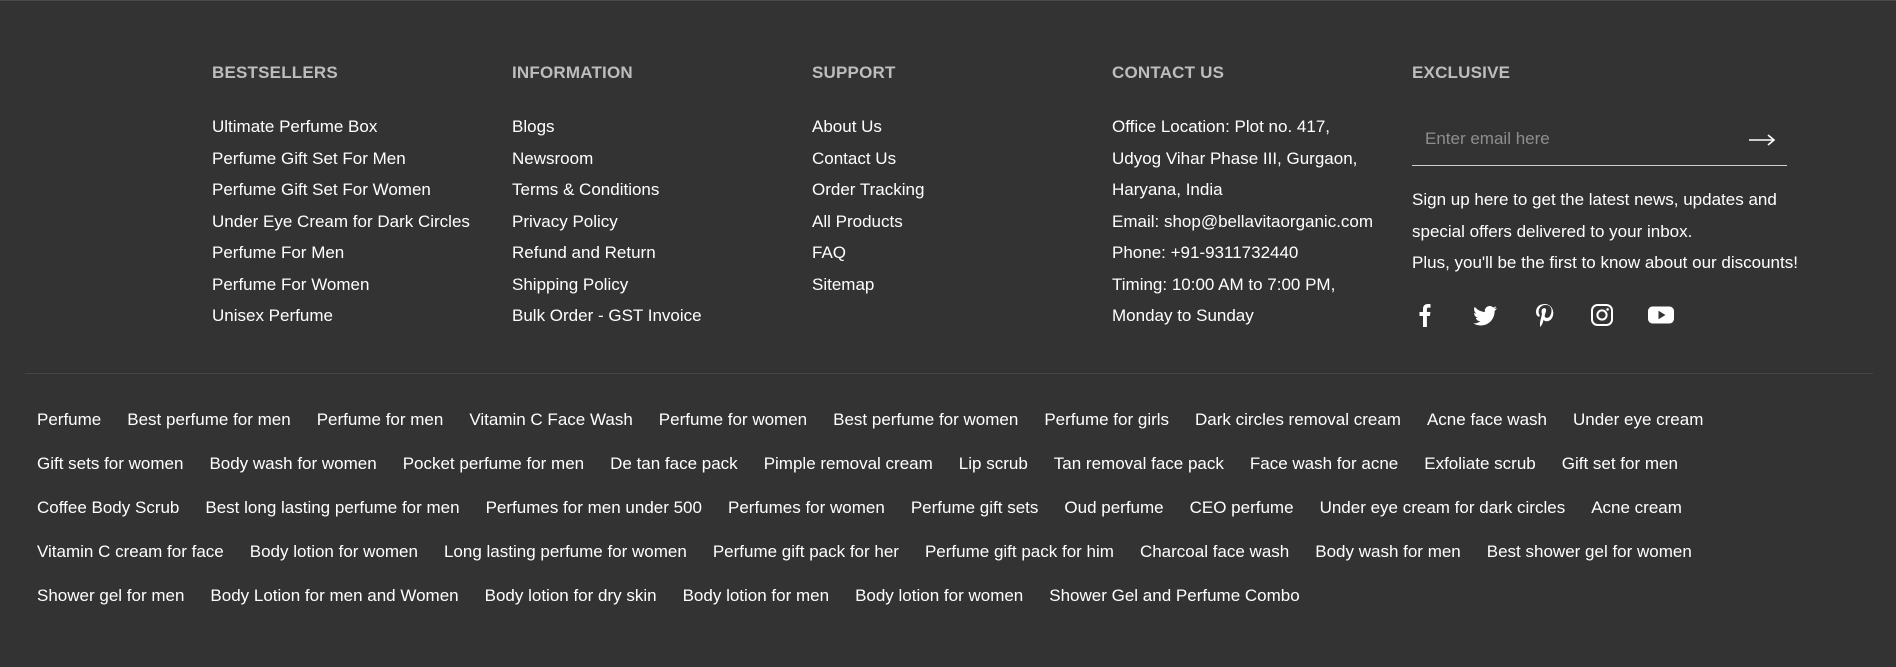 The image size is (1896, 667). Describe the element at coordinates (493, 464) in the screenshot. I see `tag-link: Pocket perfume for men` at that location.